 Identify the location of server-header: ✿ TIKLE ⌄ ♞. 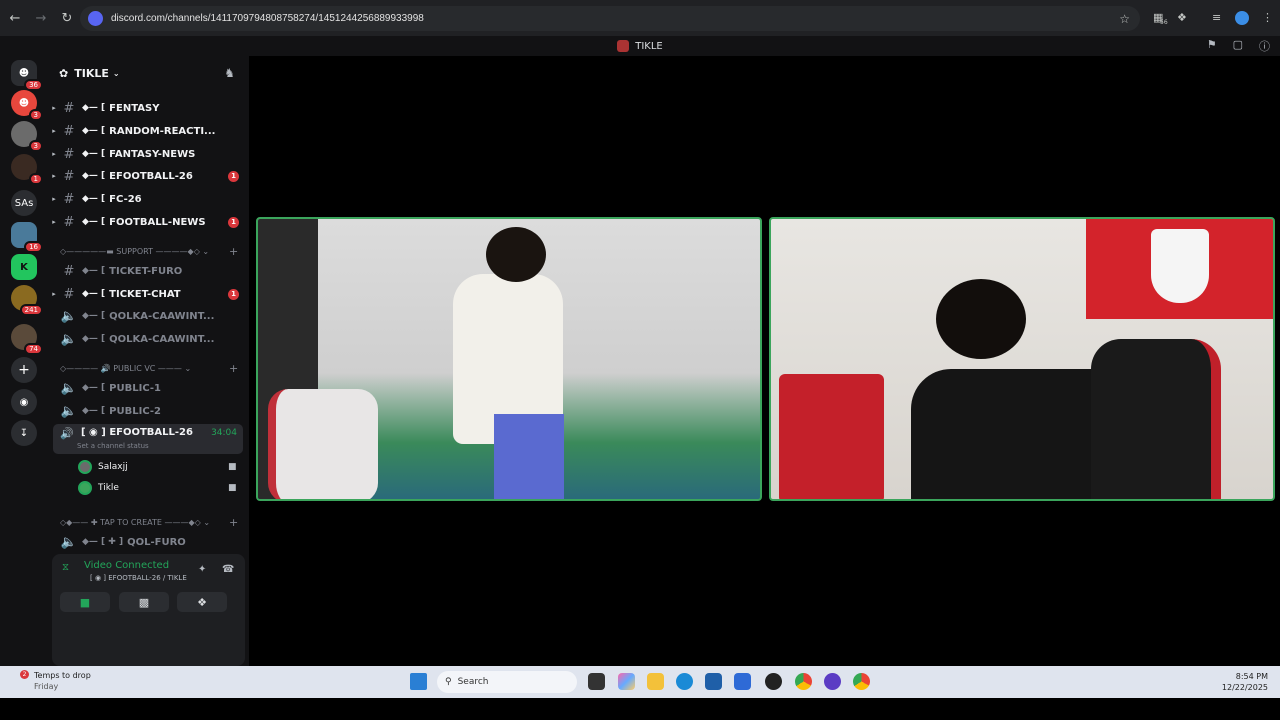
(148, 73).